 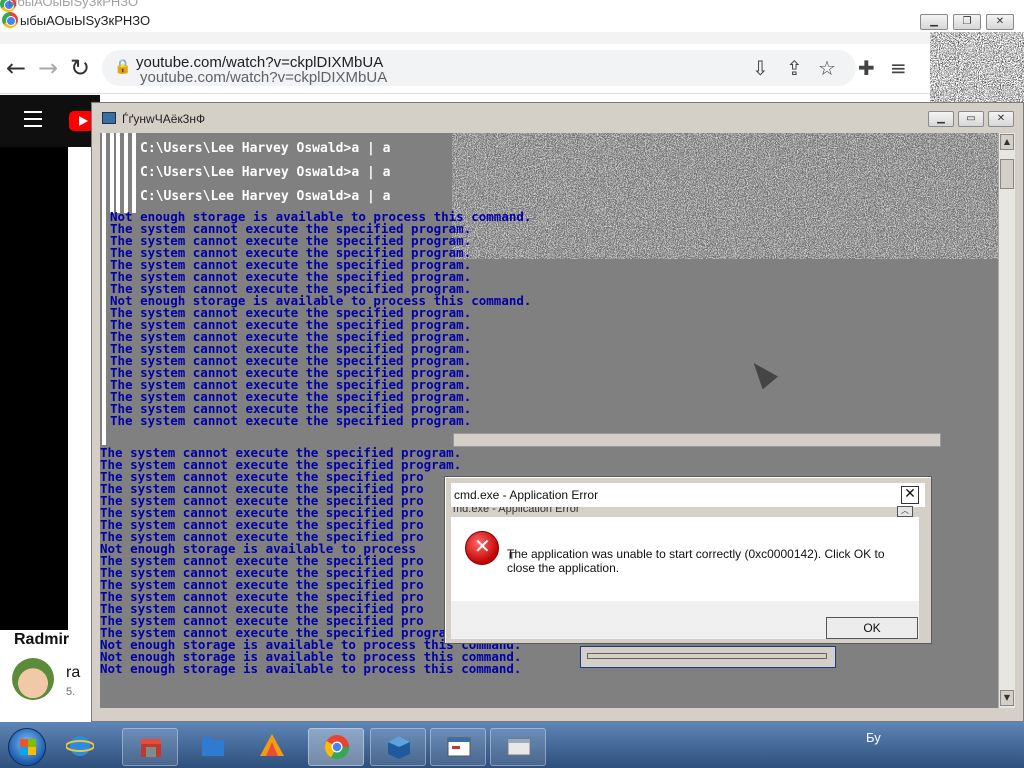 What do you see at coordinates (941, 119) in the screenshot?
I see `cmd-minimize-button: ▁` at bounding box center [941, 119].